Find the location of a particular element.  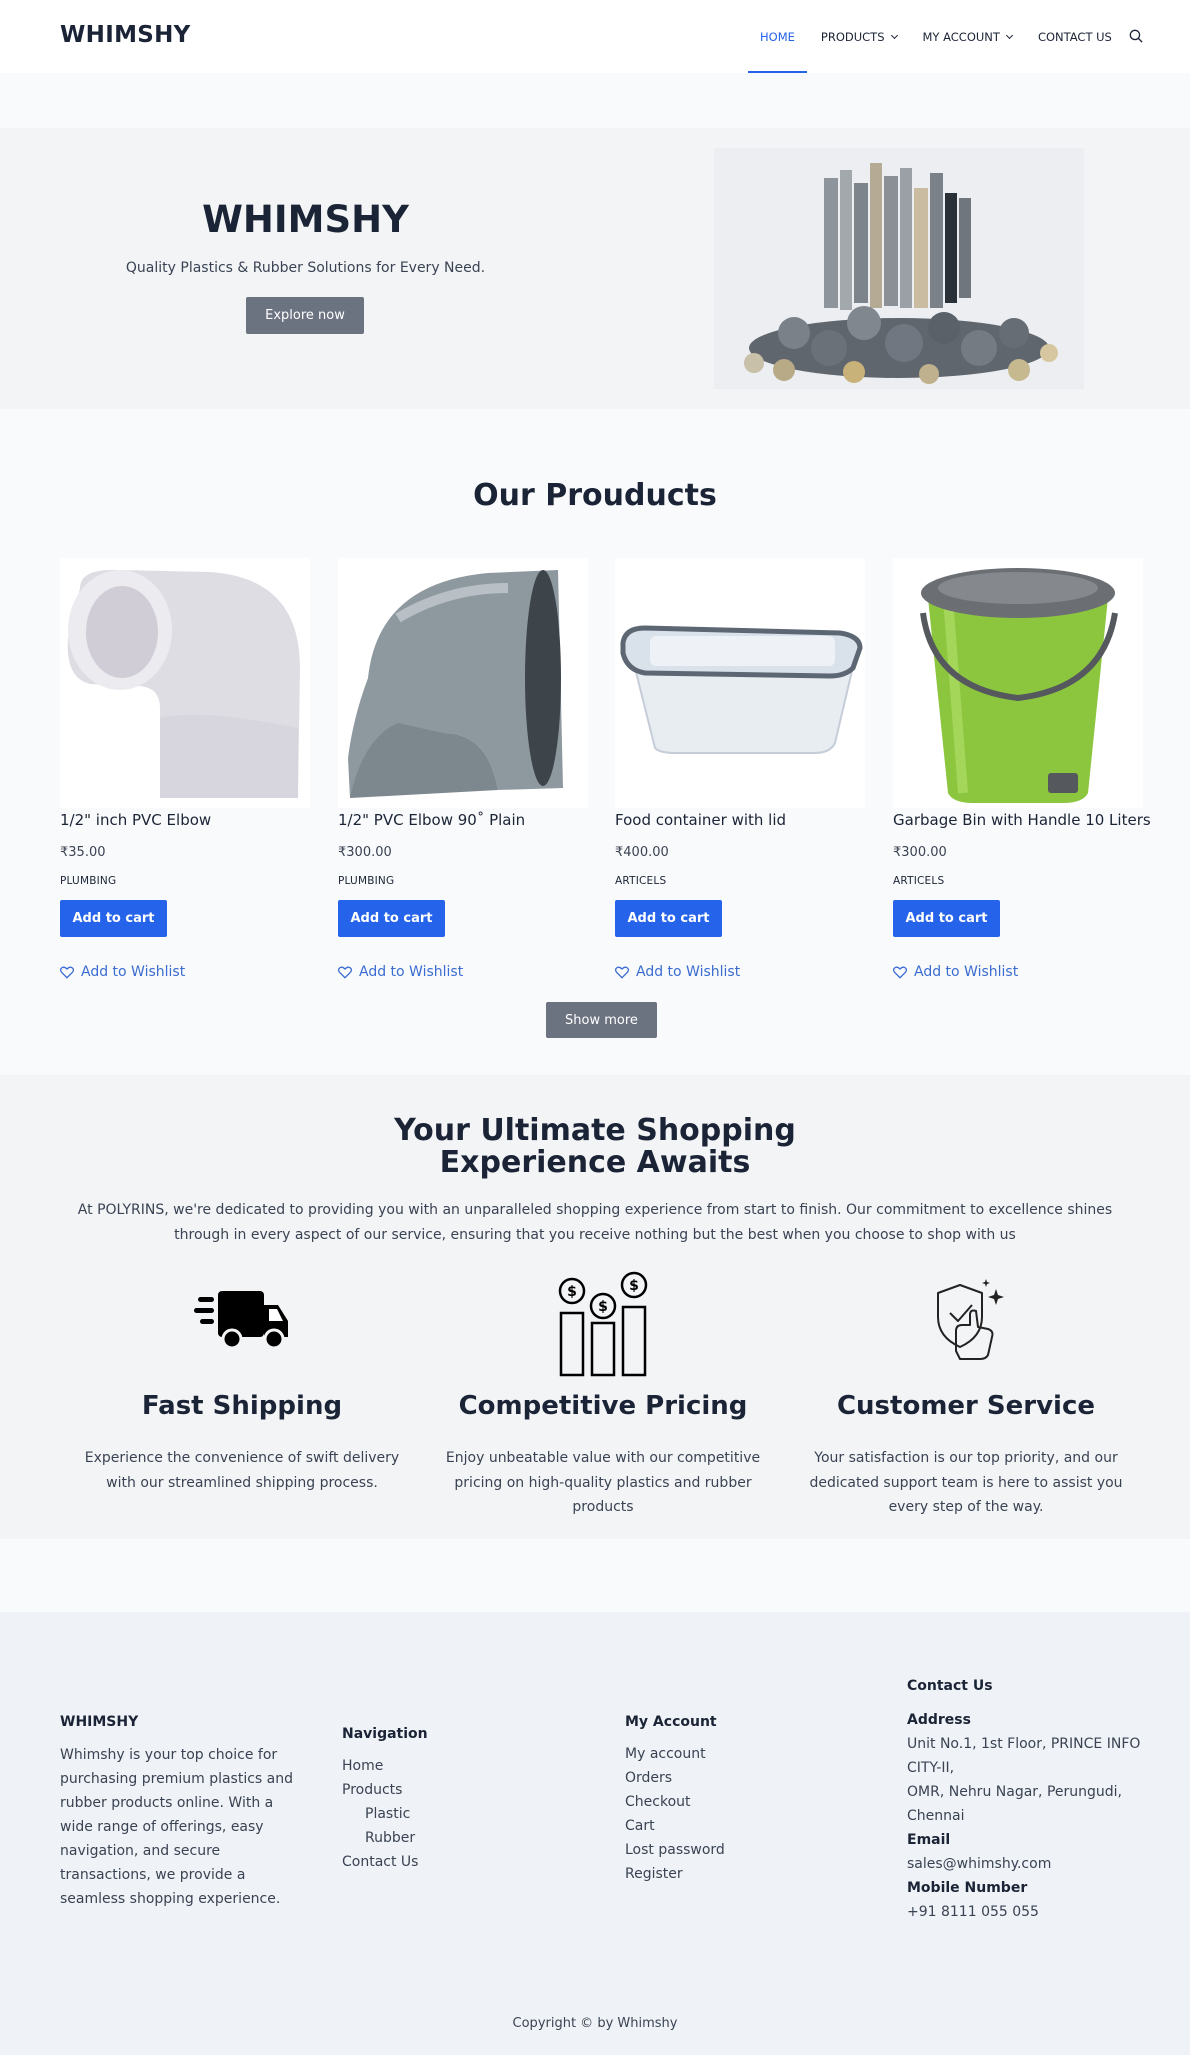

nav-item-products: PRODUCTS is located at coordinates (859, 36).